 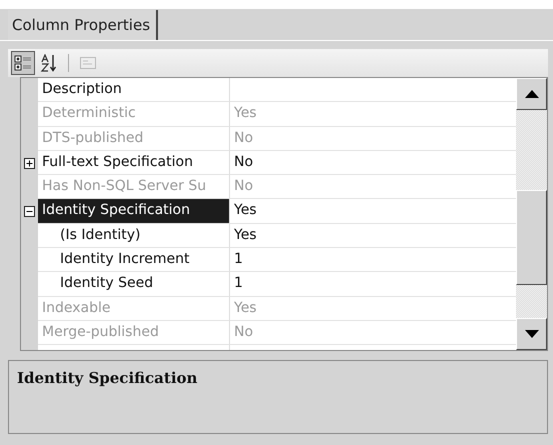 I want to click on collapse-icon, so click(x=29, y=212).